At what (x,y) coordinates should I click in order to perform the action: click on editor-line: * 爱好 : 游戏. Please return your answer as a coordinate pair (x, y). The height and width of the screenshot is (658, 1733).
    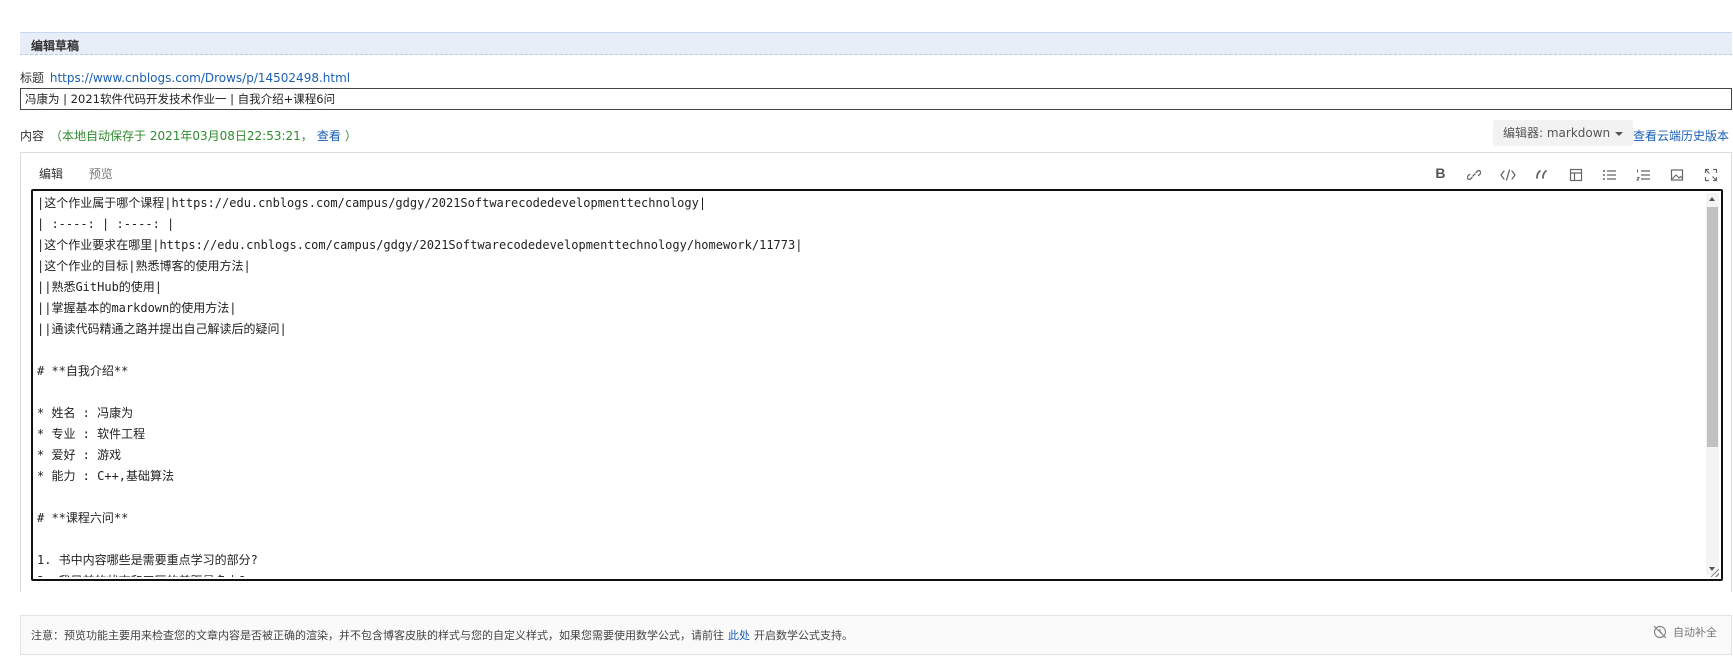
    Looking at the image, I should click on (79, 455).